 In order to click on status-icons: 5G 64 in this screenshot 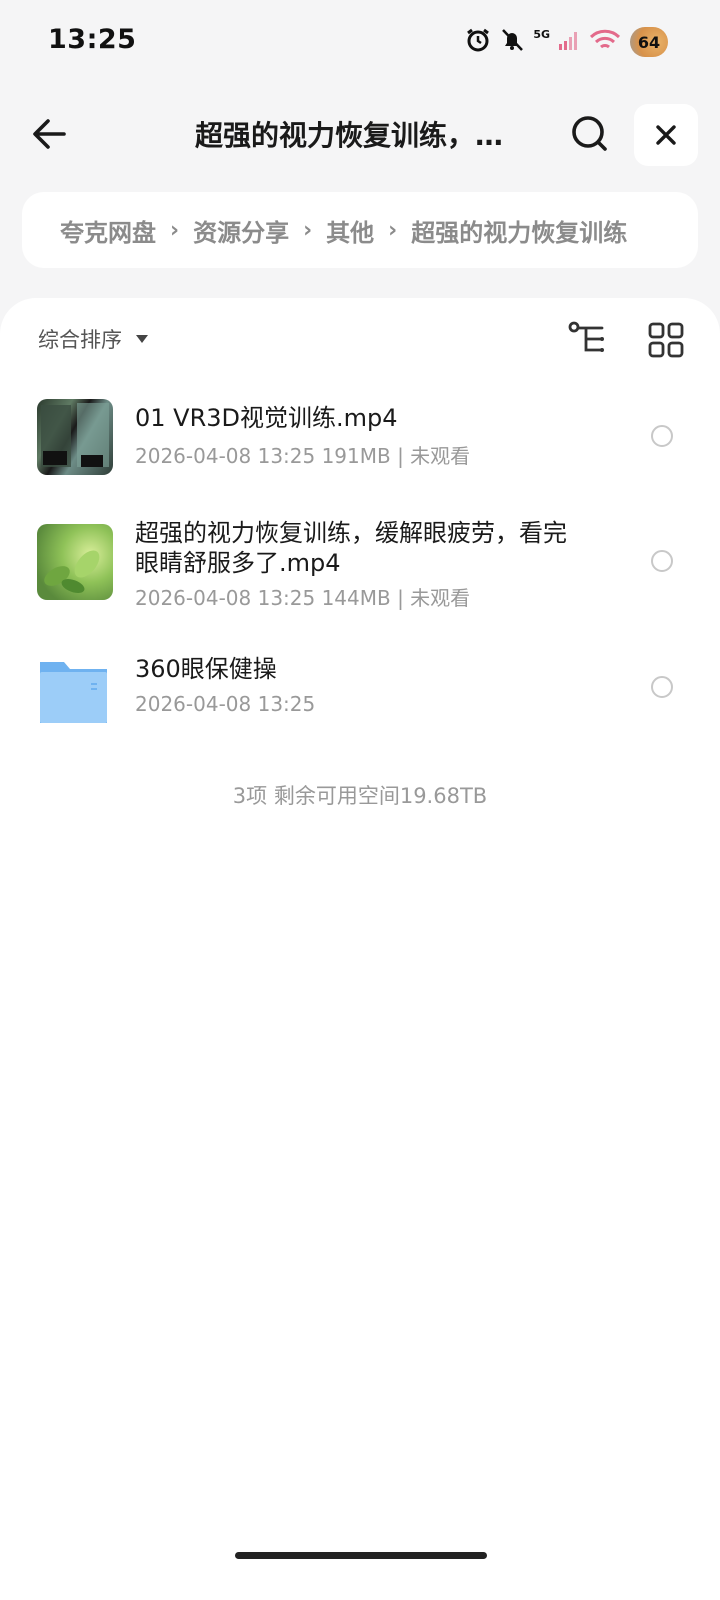, I will do `click(566, 42)`.